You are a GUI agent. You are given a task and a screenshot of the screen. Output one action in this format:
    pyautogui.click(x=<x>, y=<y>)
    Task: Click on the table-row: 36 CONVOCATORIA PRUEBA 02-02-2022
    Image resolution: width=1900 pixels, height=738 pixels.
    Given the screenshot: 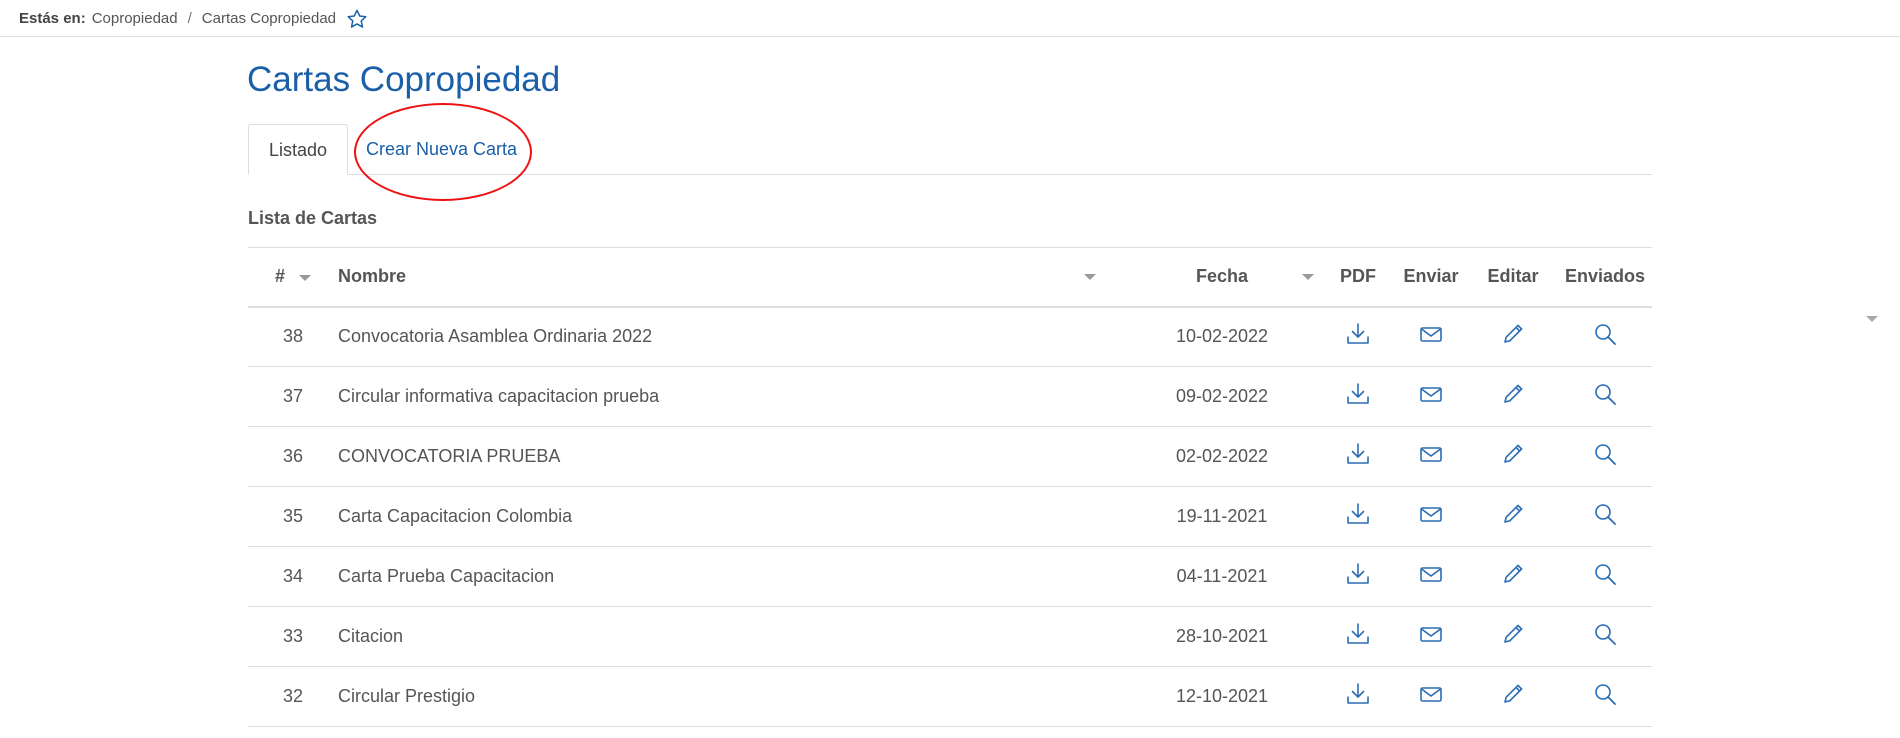 What is the action you would take?
    pyautogui.click(x=950, y=457)
    